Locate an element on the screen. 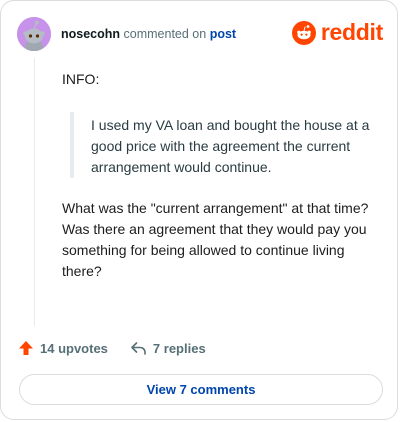  upvote-action: 14 upvotes is located at coordinates (63, 348).